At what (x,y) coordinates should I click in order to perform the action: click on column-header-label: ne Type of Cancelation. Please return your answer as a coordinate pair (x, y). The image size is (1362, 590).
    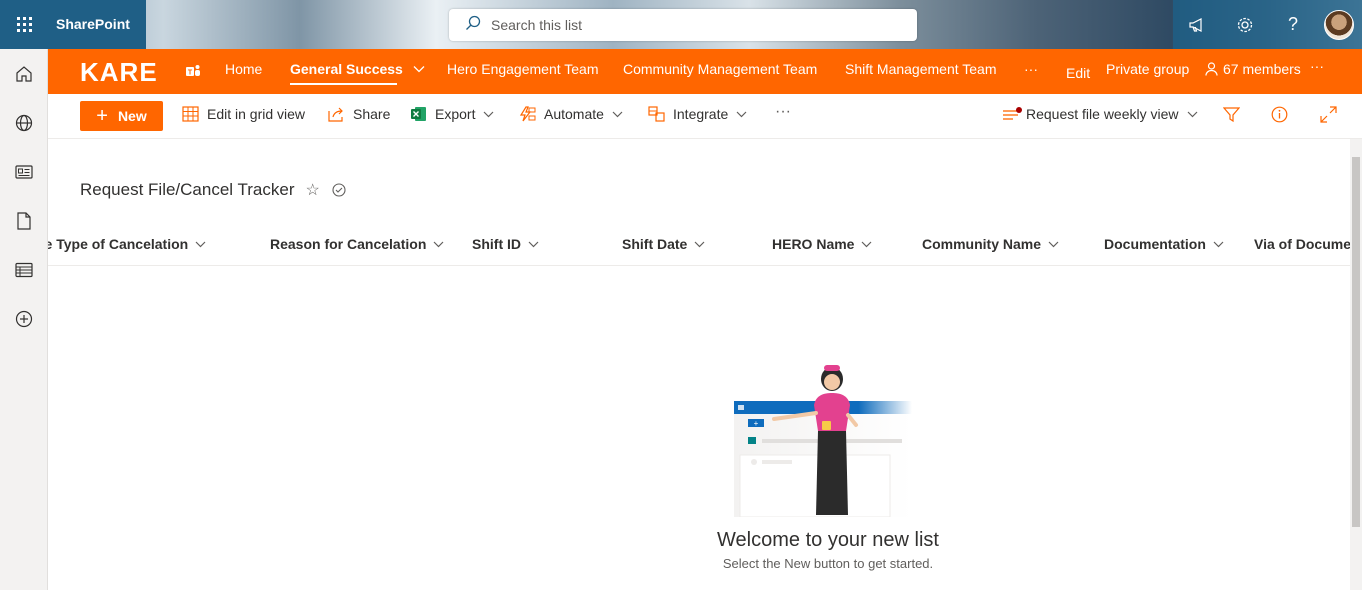
    Looking at the image, I should click on (118, 244).